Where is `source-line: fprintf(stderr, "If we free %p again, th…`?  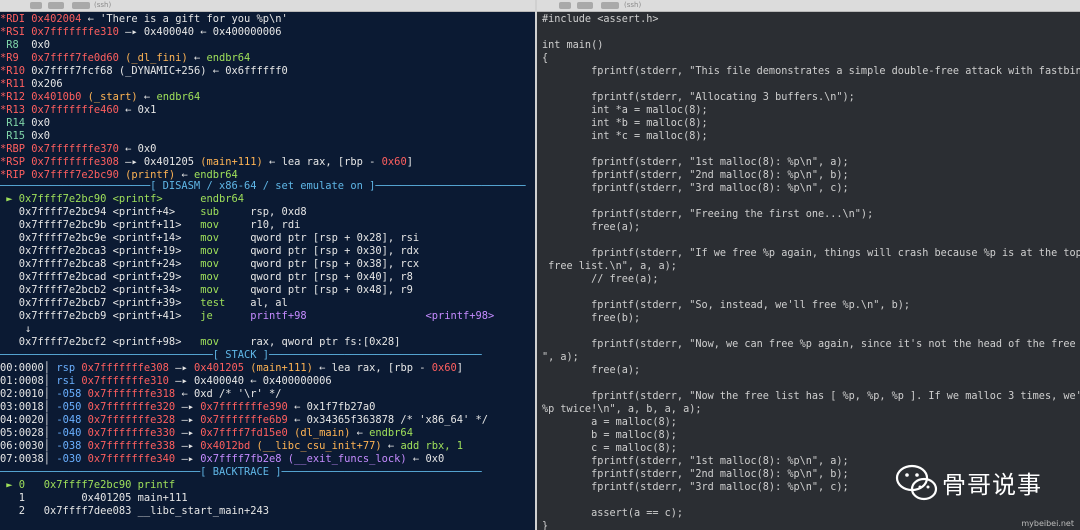
source-line: fprintf(stderr, "If we free %p again, th… is located at coordinates (811, 253).